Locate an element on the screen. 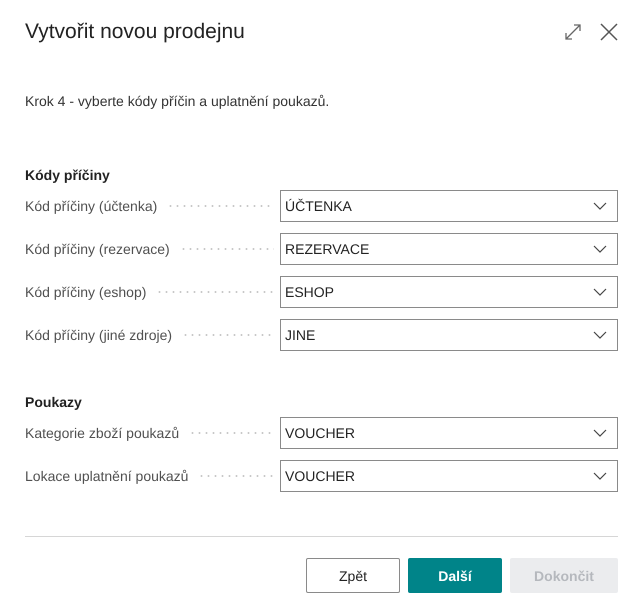 The height and width of the screenshot is (601, 644). dropdown-field: REZERVACE is located at coordinates (449, 249).